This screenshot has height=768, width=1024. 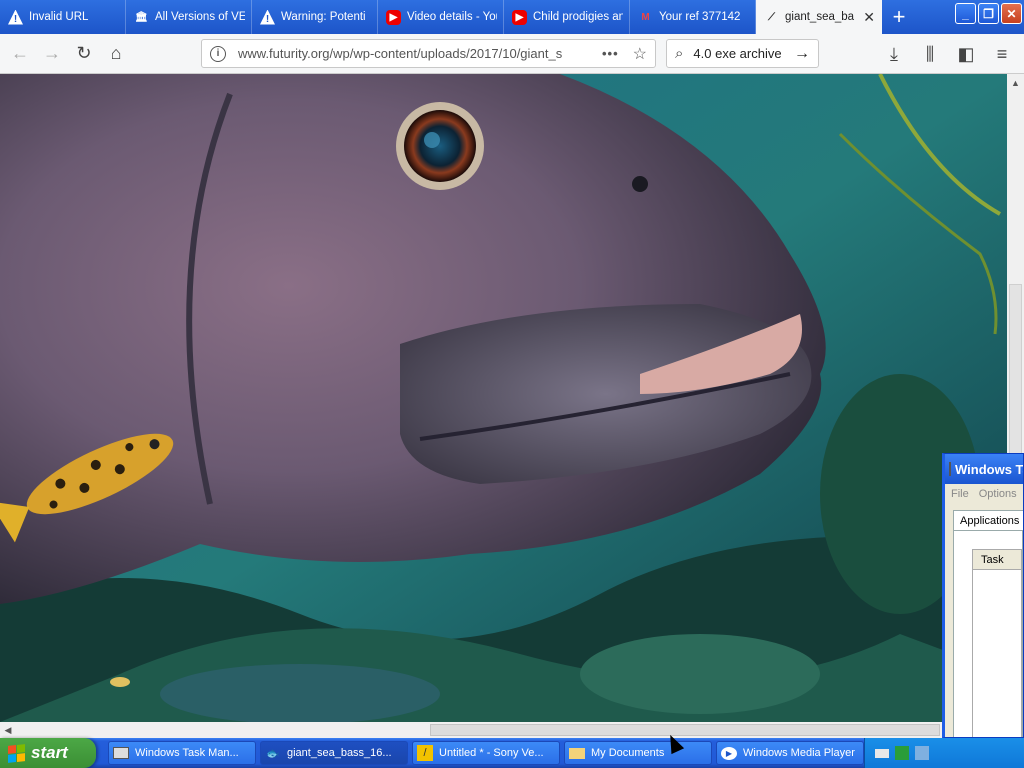 What do you see at coordinates (8, 730) in the screenshot?
I see `scroll-left-icon: ◀` at bounding box center [8, 730].